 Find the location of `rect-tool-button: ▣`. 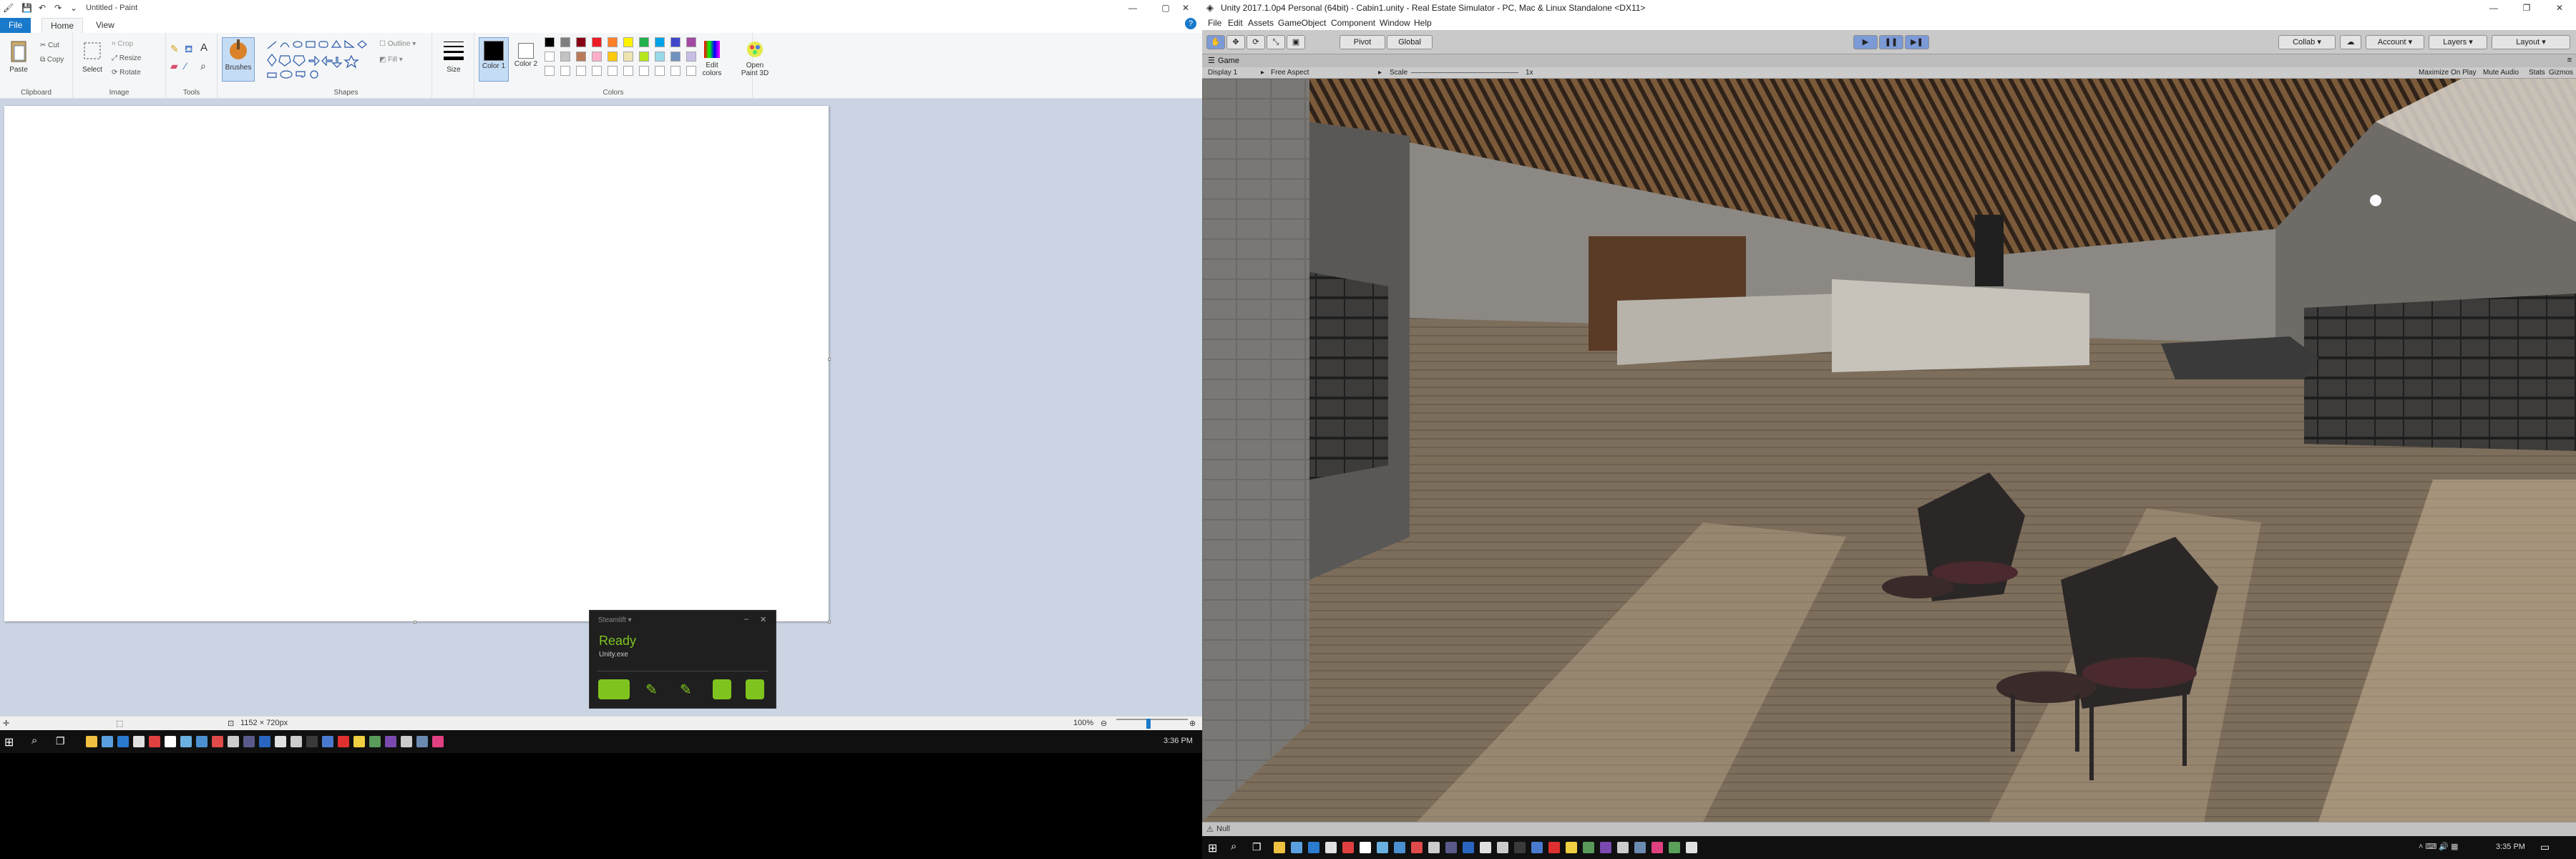

rect-tool-button: ▣ is located at coordinates (1296, 42).